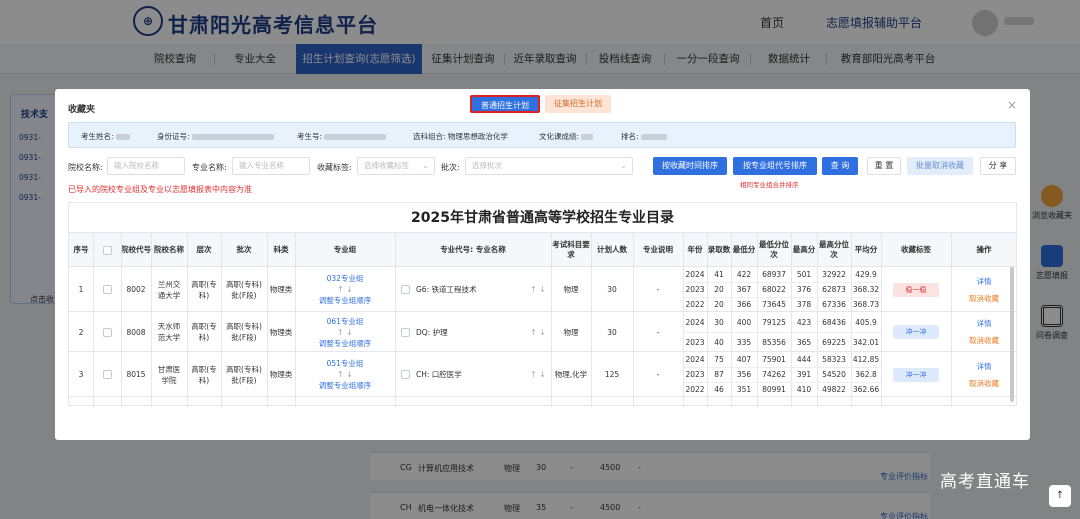  What do you see at coordinates (81, 289) in the screenshot?
I see `row-number: 1` at bounding box center [81, 289].